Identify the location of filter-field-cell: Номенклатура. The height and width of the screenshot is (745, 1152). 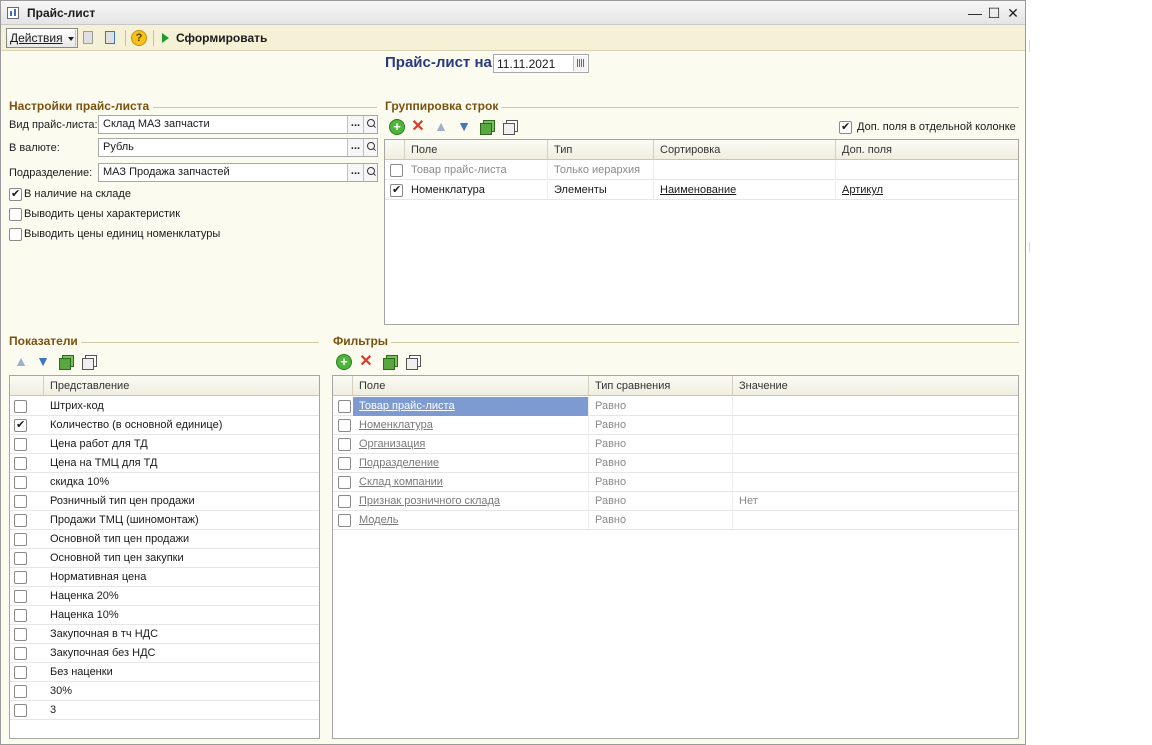
(471, 425).